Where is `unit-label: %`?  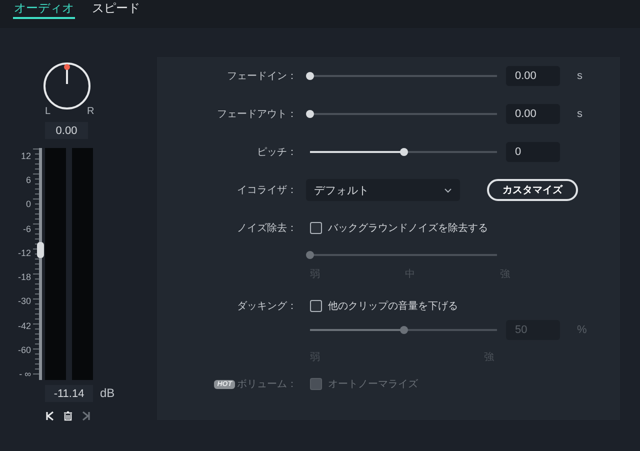
unit-label: % is located at coordinates (582, 330).